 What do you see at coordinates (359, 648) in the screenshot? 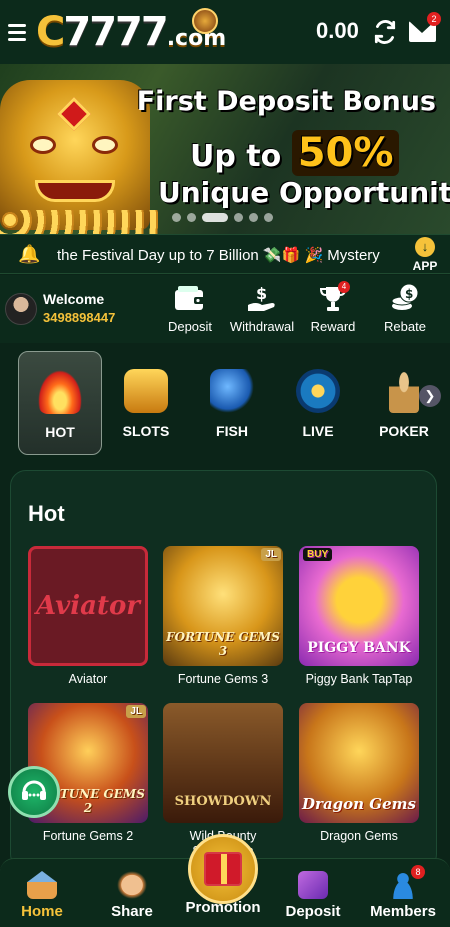
I see `game-art-title: PIGGY BANK` at bounding box center [359, 648].